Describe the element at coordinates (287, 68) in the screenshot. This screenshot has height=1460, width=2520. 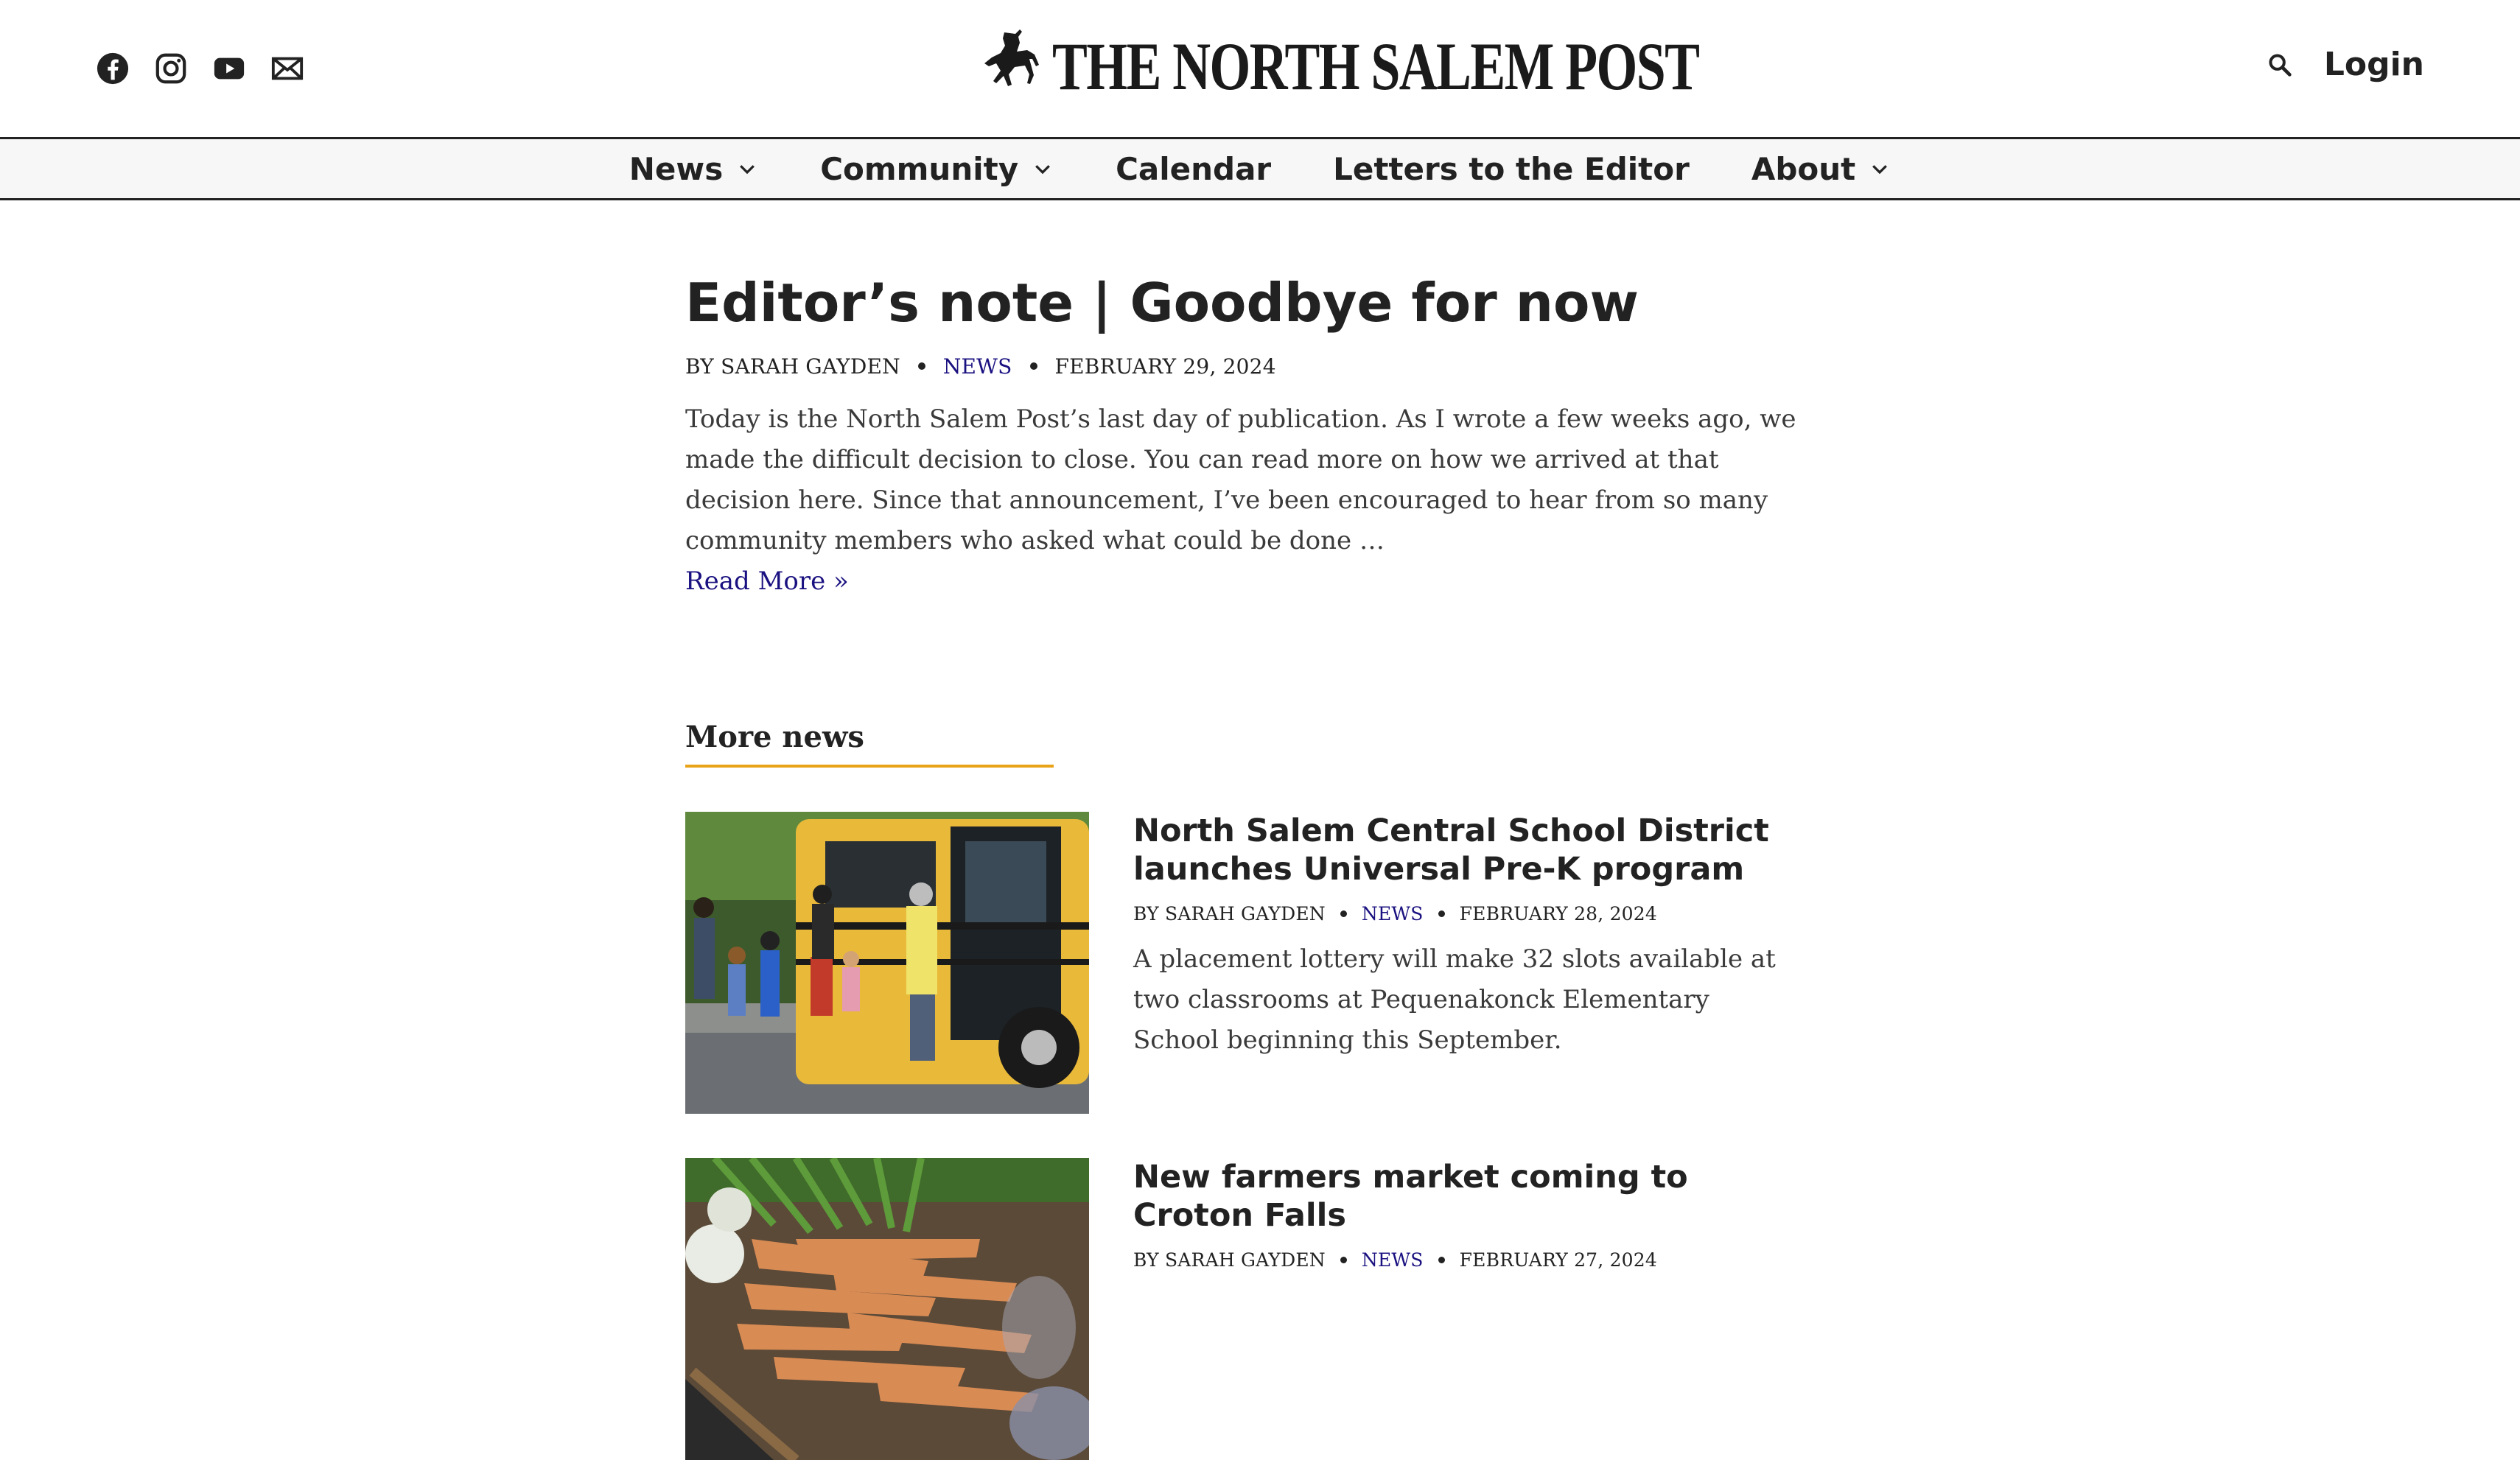
I see `email-icon` at that location.